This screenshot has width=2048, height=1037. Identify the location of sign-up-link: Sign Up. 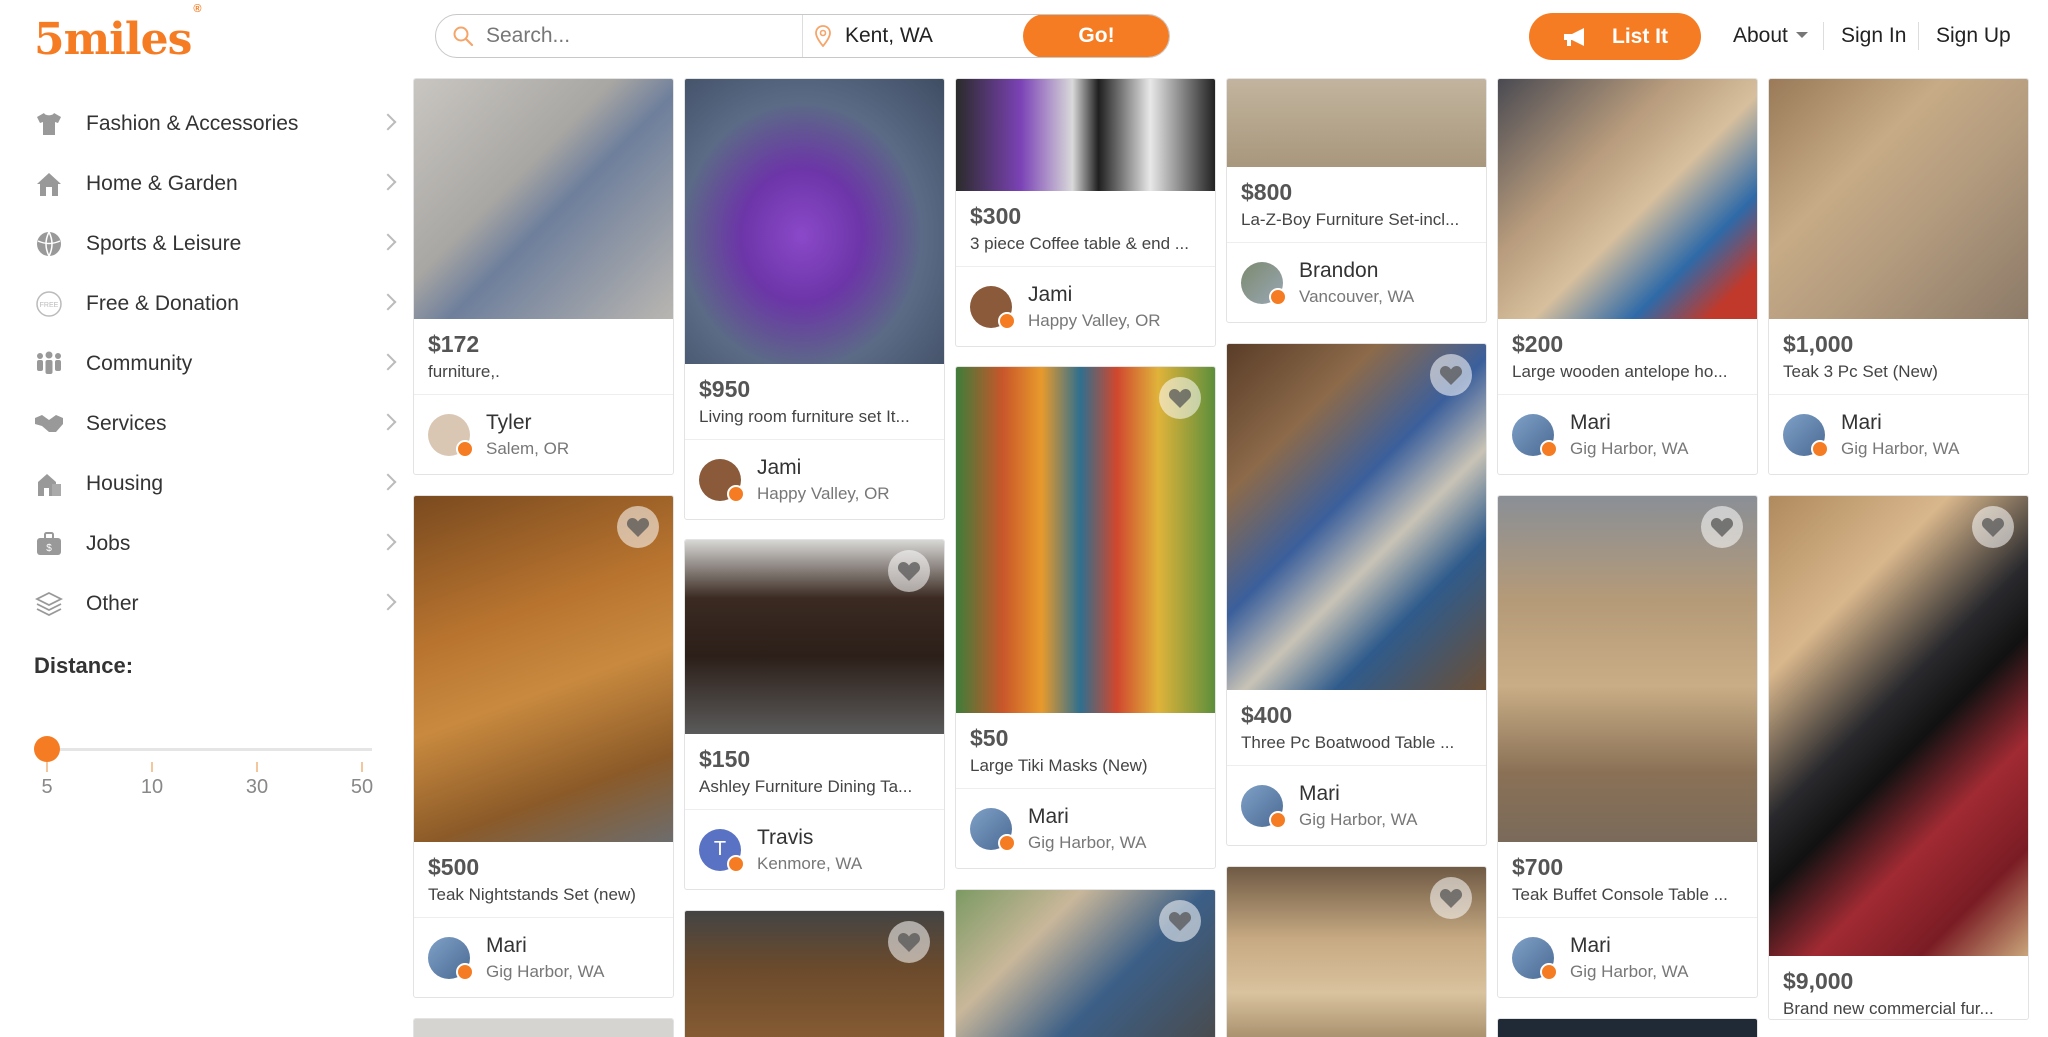
(1973, 36).